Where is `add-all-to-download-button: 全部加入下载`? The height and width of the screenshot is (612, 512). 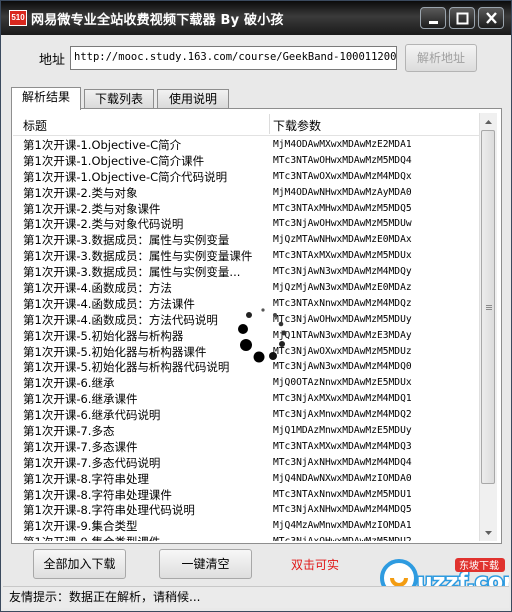 add-all-to-download-button: 全部加入下载 is located at coordinates (79, 564).